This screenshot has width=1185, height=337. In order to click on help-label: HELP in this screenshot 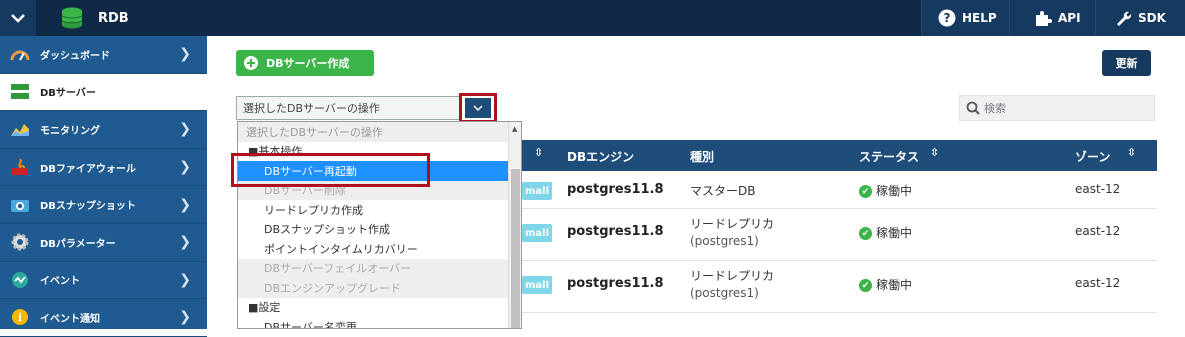, I will do `click(979, 18)`.